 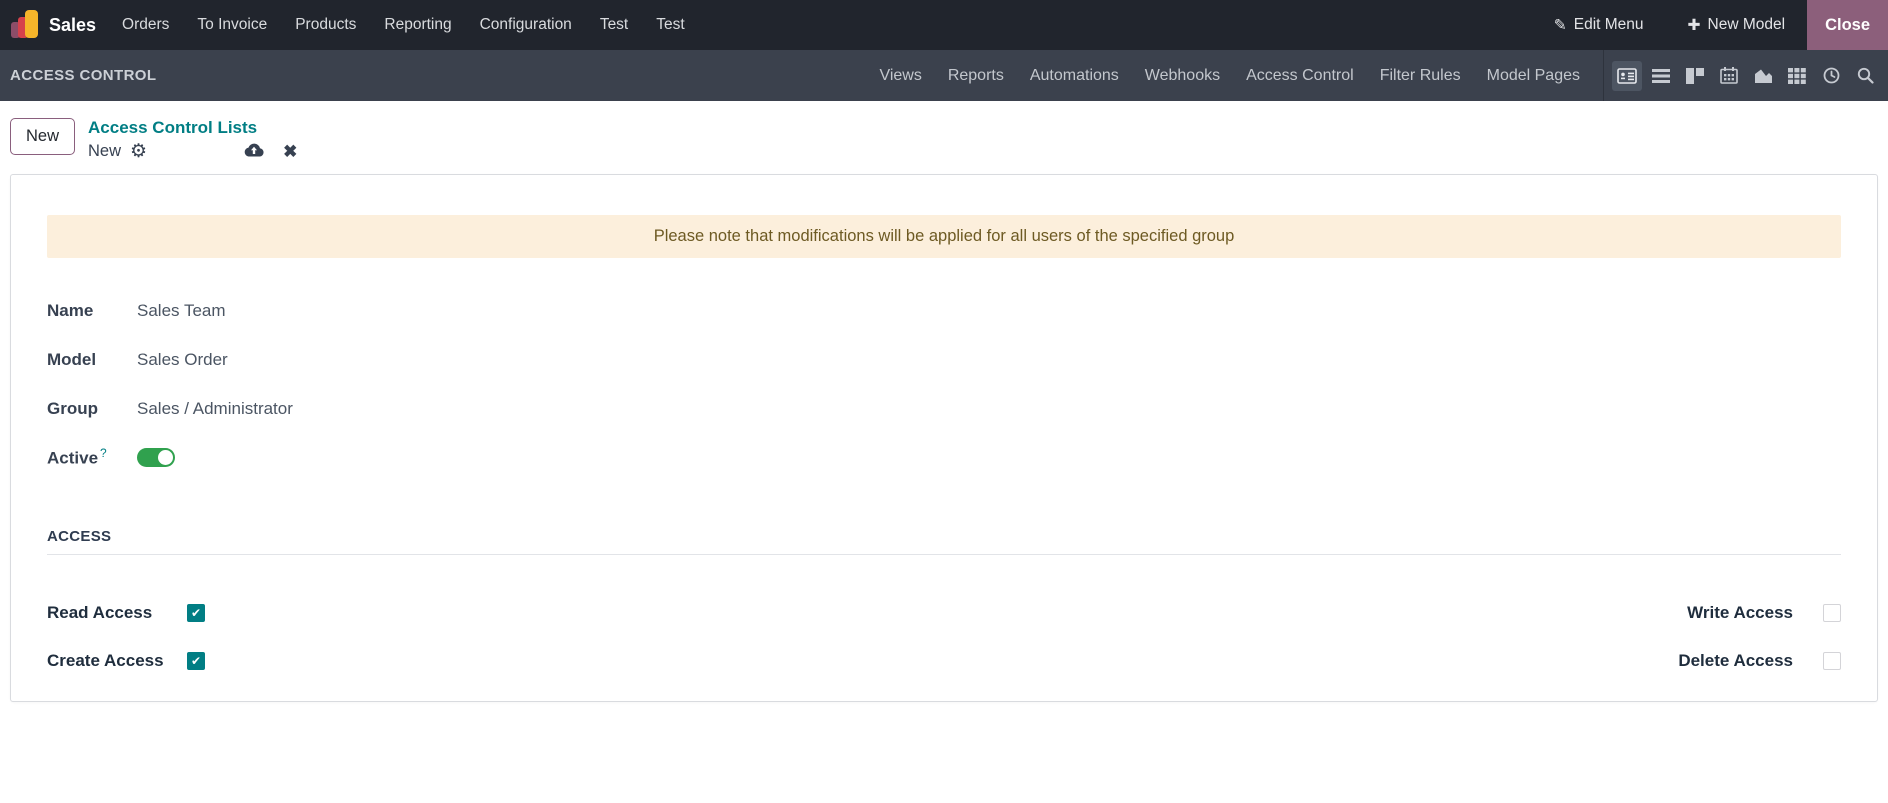 I want to click on create-access-label: Create Access, so click(x=105, y=660).